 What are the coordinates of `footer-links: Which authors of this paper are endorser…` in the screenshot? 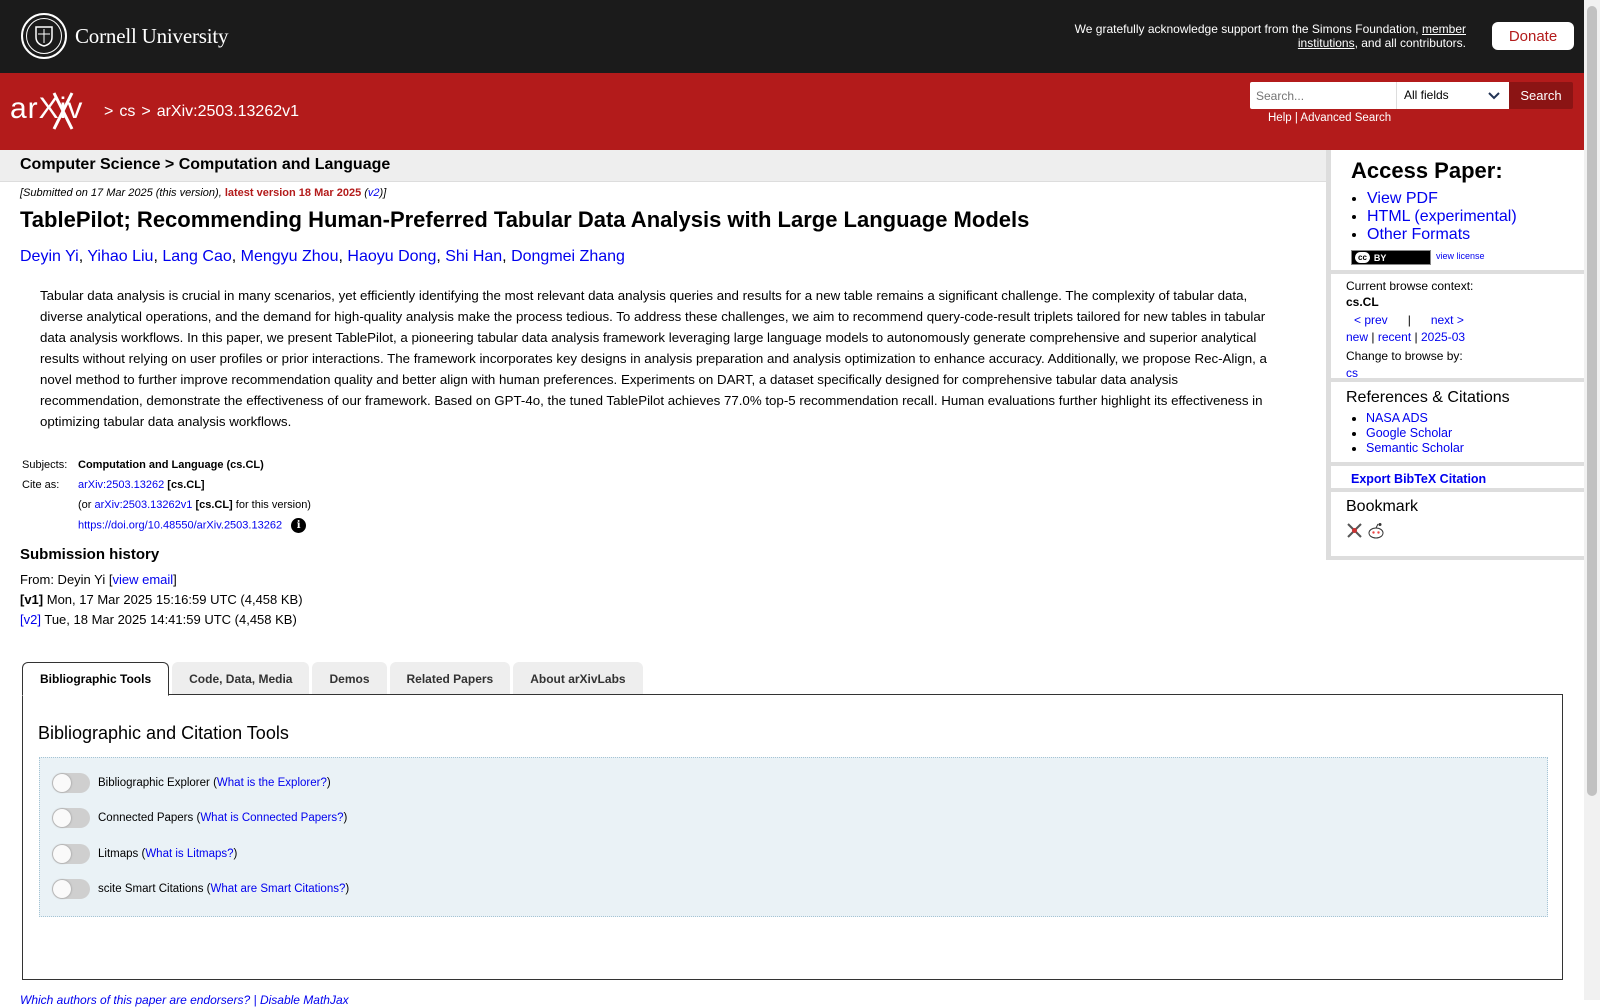 It's located at (184, 1000).